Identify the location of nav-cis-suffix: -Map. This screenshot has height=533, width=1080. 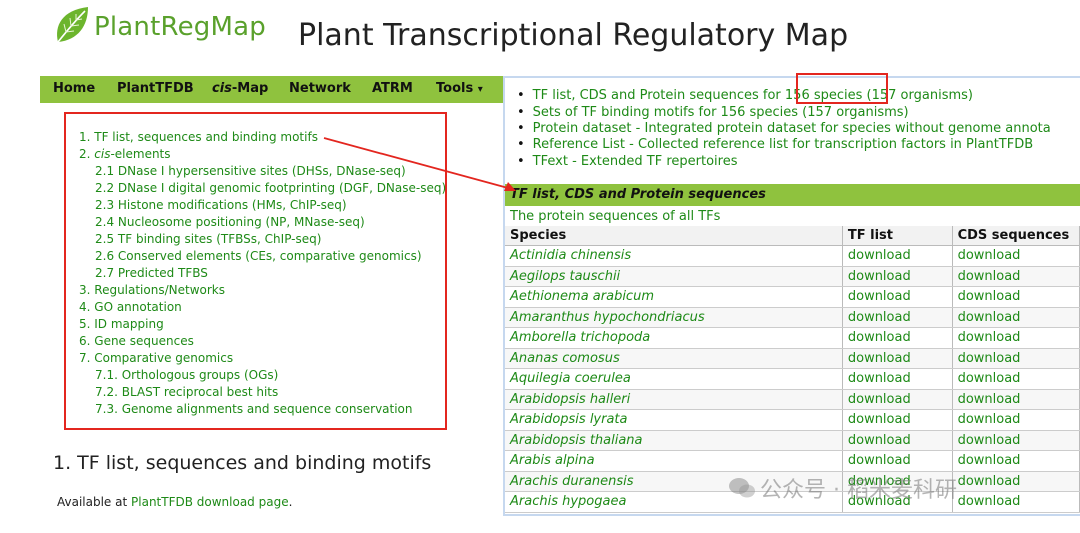
(250, 88).